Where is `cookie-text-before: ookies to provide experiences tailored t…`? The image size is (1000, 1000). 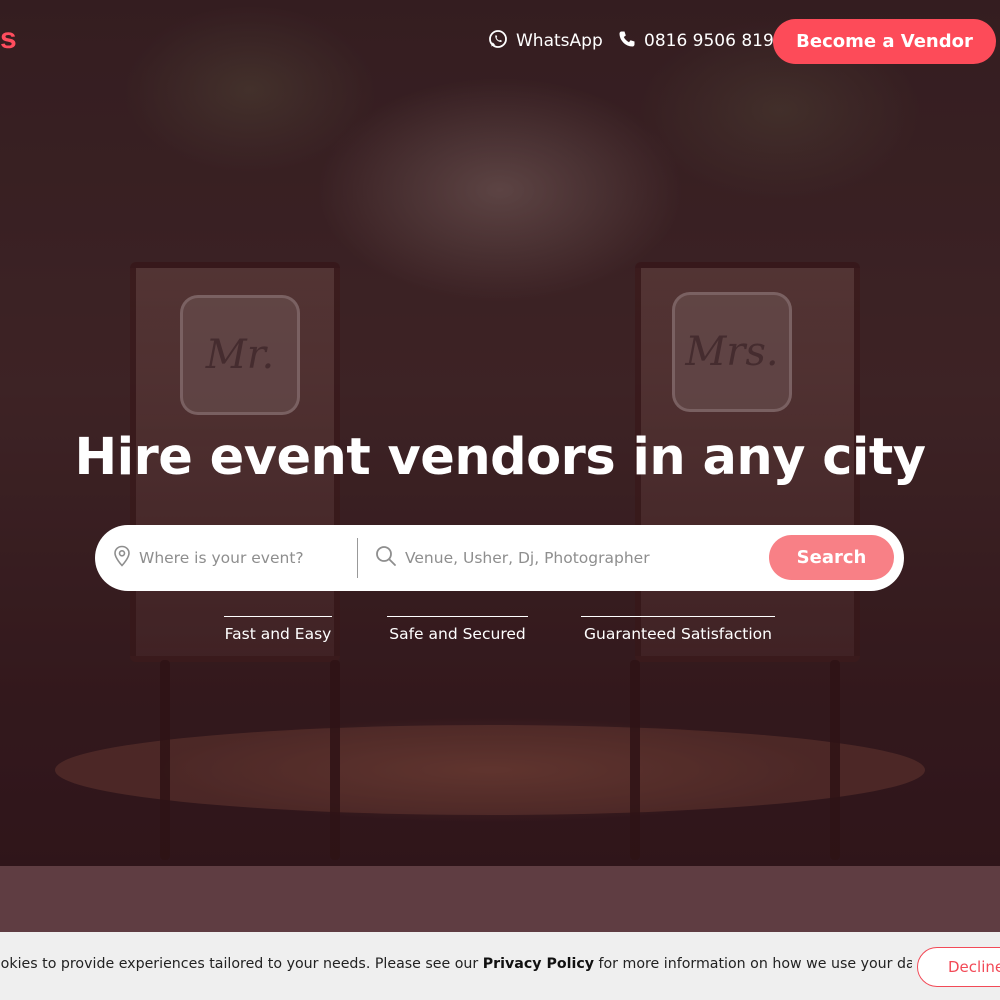 cookie-text-before: ookies to provide experiences tailored t… is located at coordinates (241, 964).